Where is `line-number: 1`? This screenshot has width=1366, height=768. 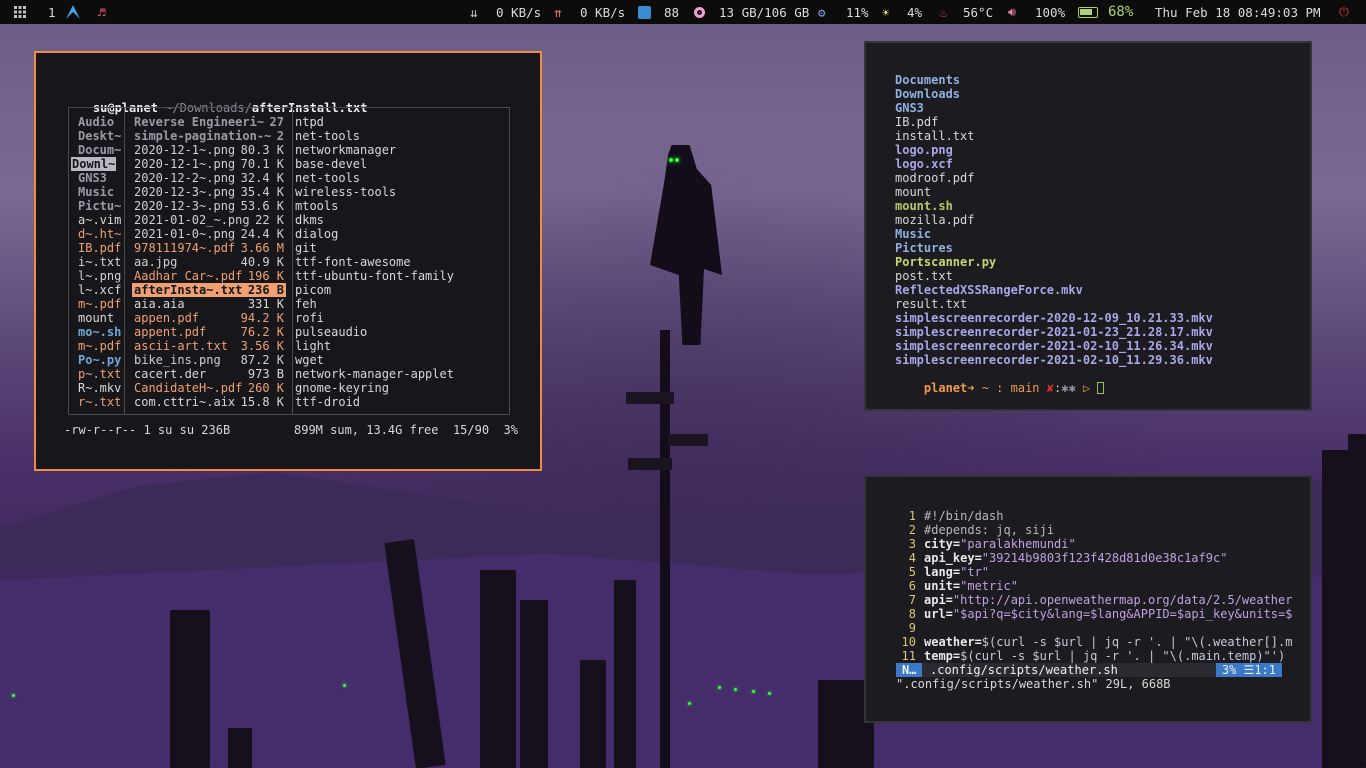
line-number: 1 is located at coordinates (912, 516).